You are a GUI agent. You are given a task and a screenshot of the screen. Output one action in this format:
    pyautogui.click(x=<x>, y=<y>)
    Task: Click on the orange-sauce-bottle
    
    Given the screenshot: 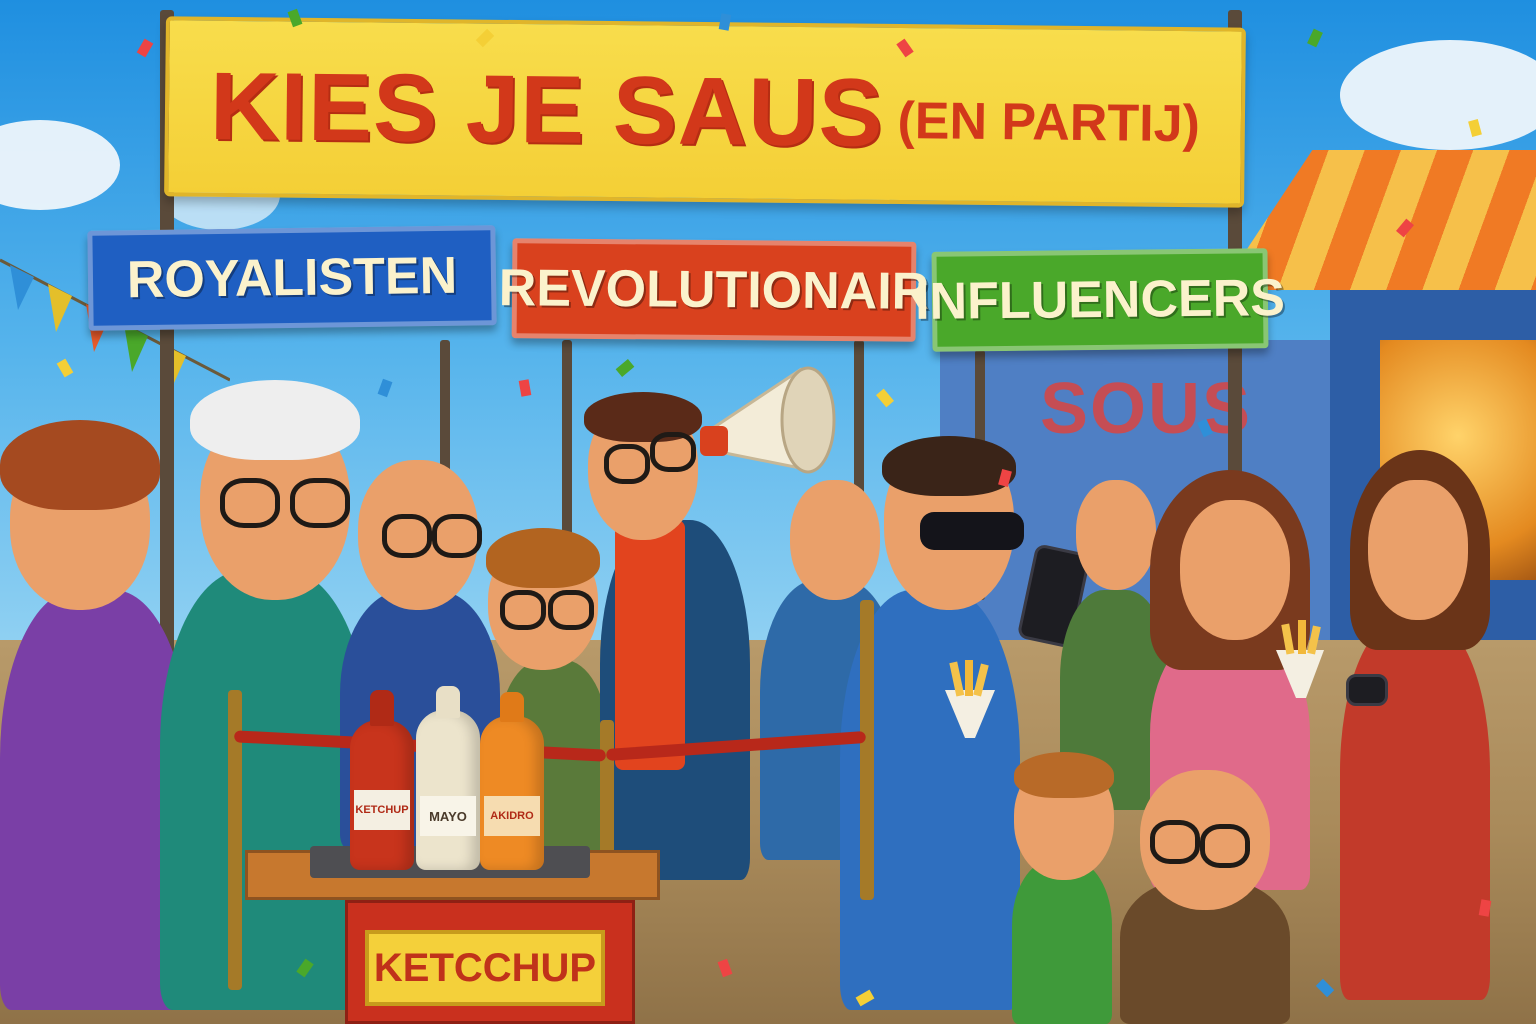 What is the action you would take?
    pyautogui.click(x=512, y=793)
    